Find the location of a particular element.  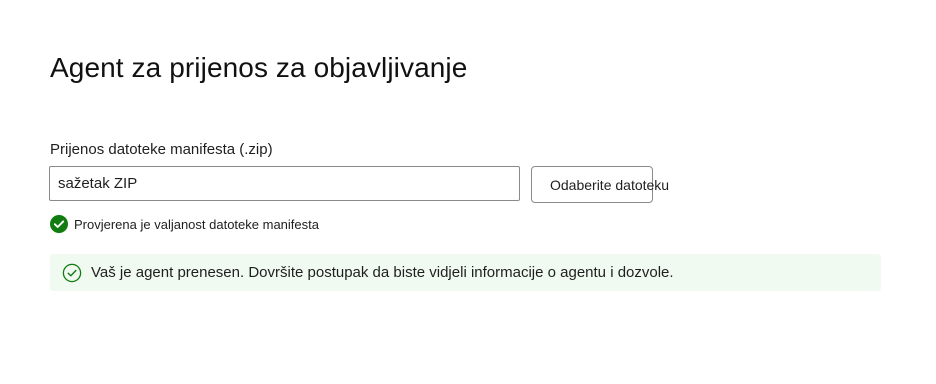

choose-file-button: Odaberite datoteku is located at coordinates (600, 184).